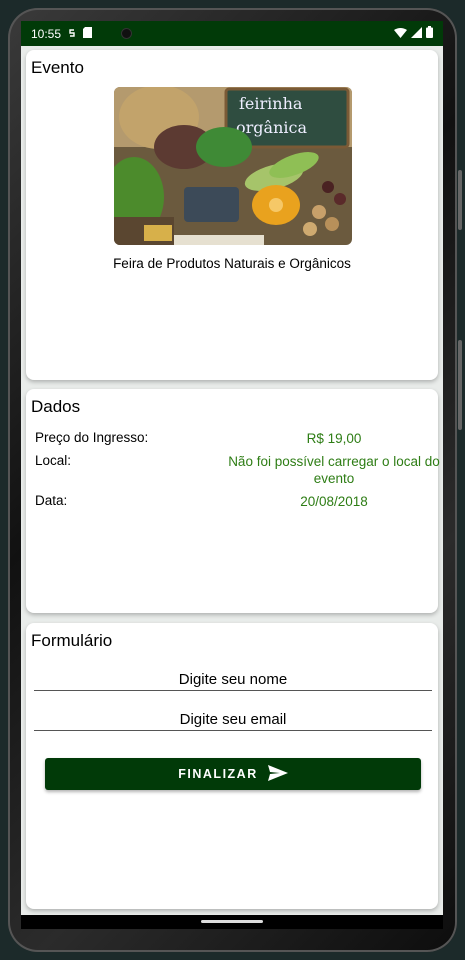 Image resolution: width=465 pixels, height=960 pixels. What do you see at coordinates (460, 200) in the screenshot?
I see `volume-button` at bounding box center [460, 200].